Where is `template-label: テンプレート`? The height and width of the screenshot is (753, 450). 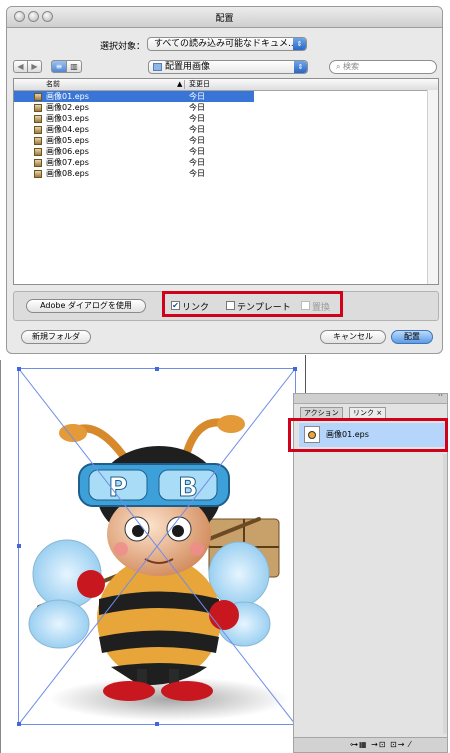 template-label: テンプレート is located at coordinates (264, 308).